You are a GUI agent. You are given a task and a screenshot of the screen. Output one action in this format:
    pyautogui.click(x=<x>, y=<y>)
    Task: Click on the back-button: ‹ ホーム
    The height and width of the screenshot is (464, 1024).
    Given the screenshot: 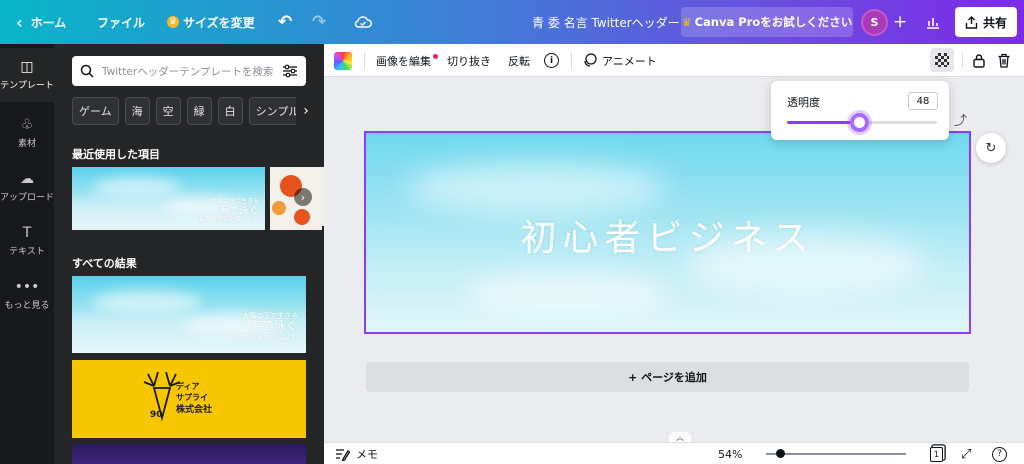 What is the action you would take?
    pyautogui.click(x=41, y=22)
    